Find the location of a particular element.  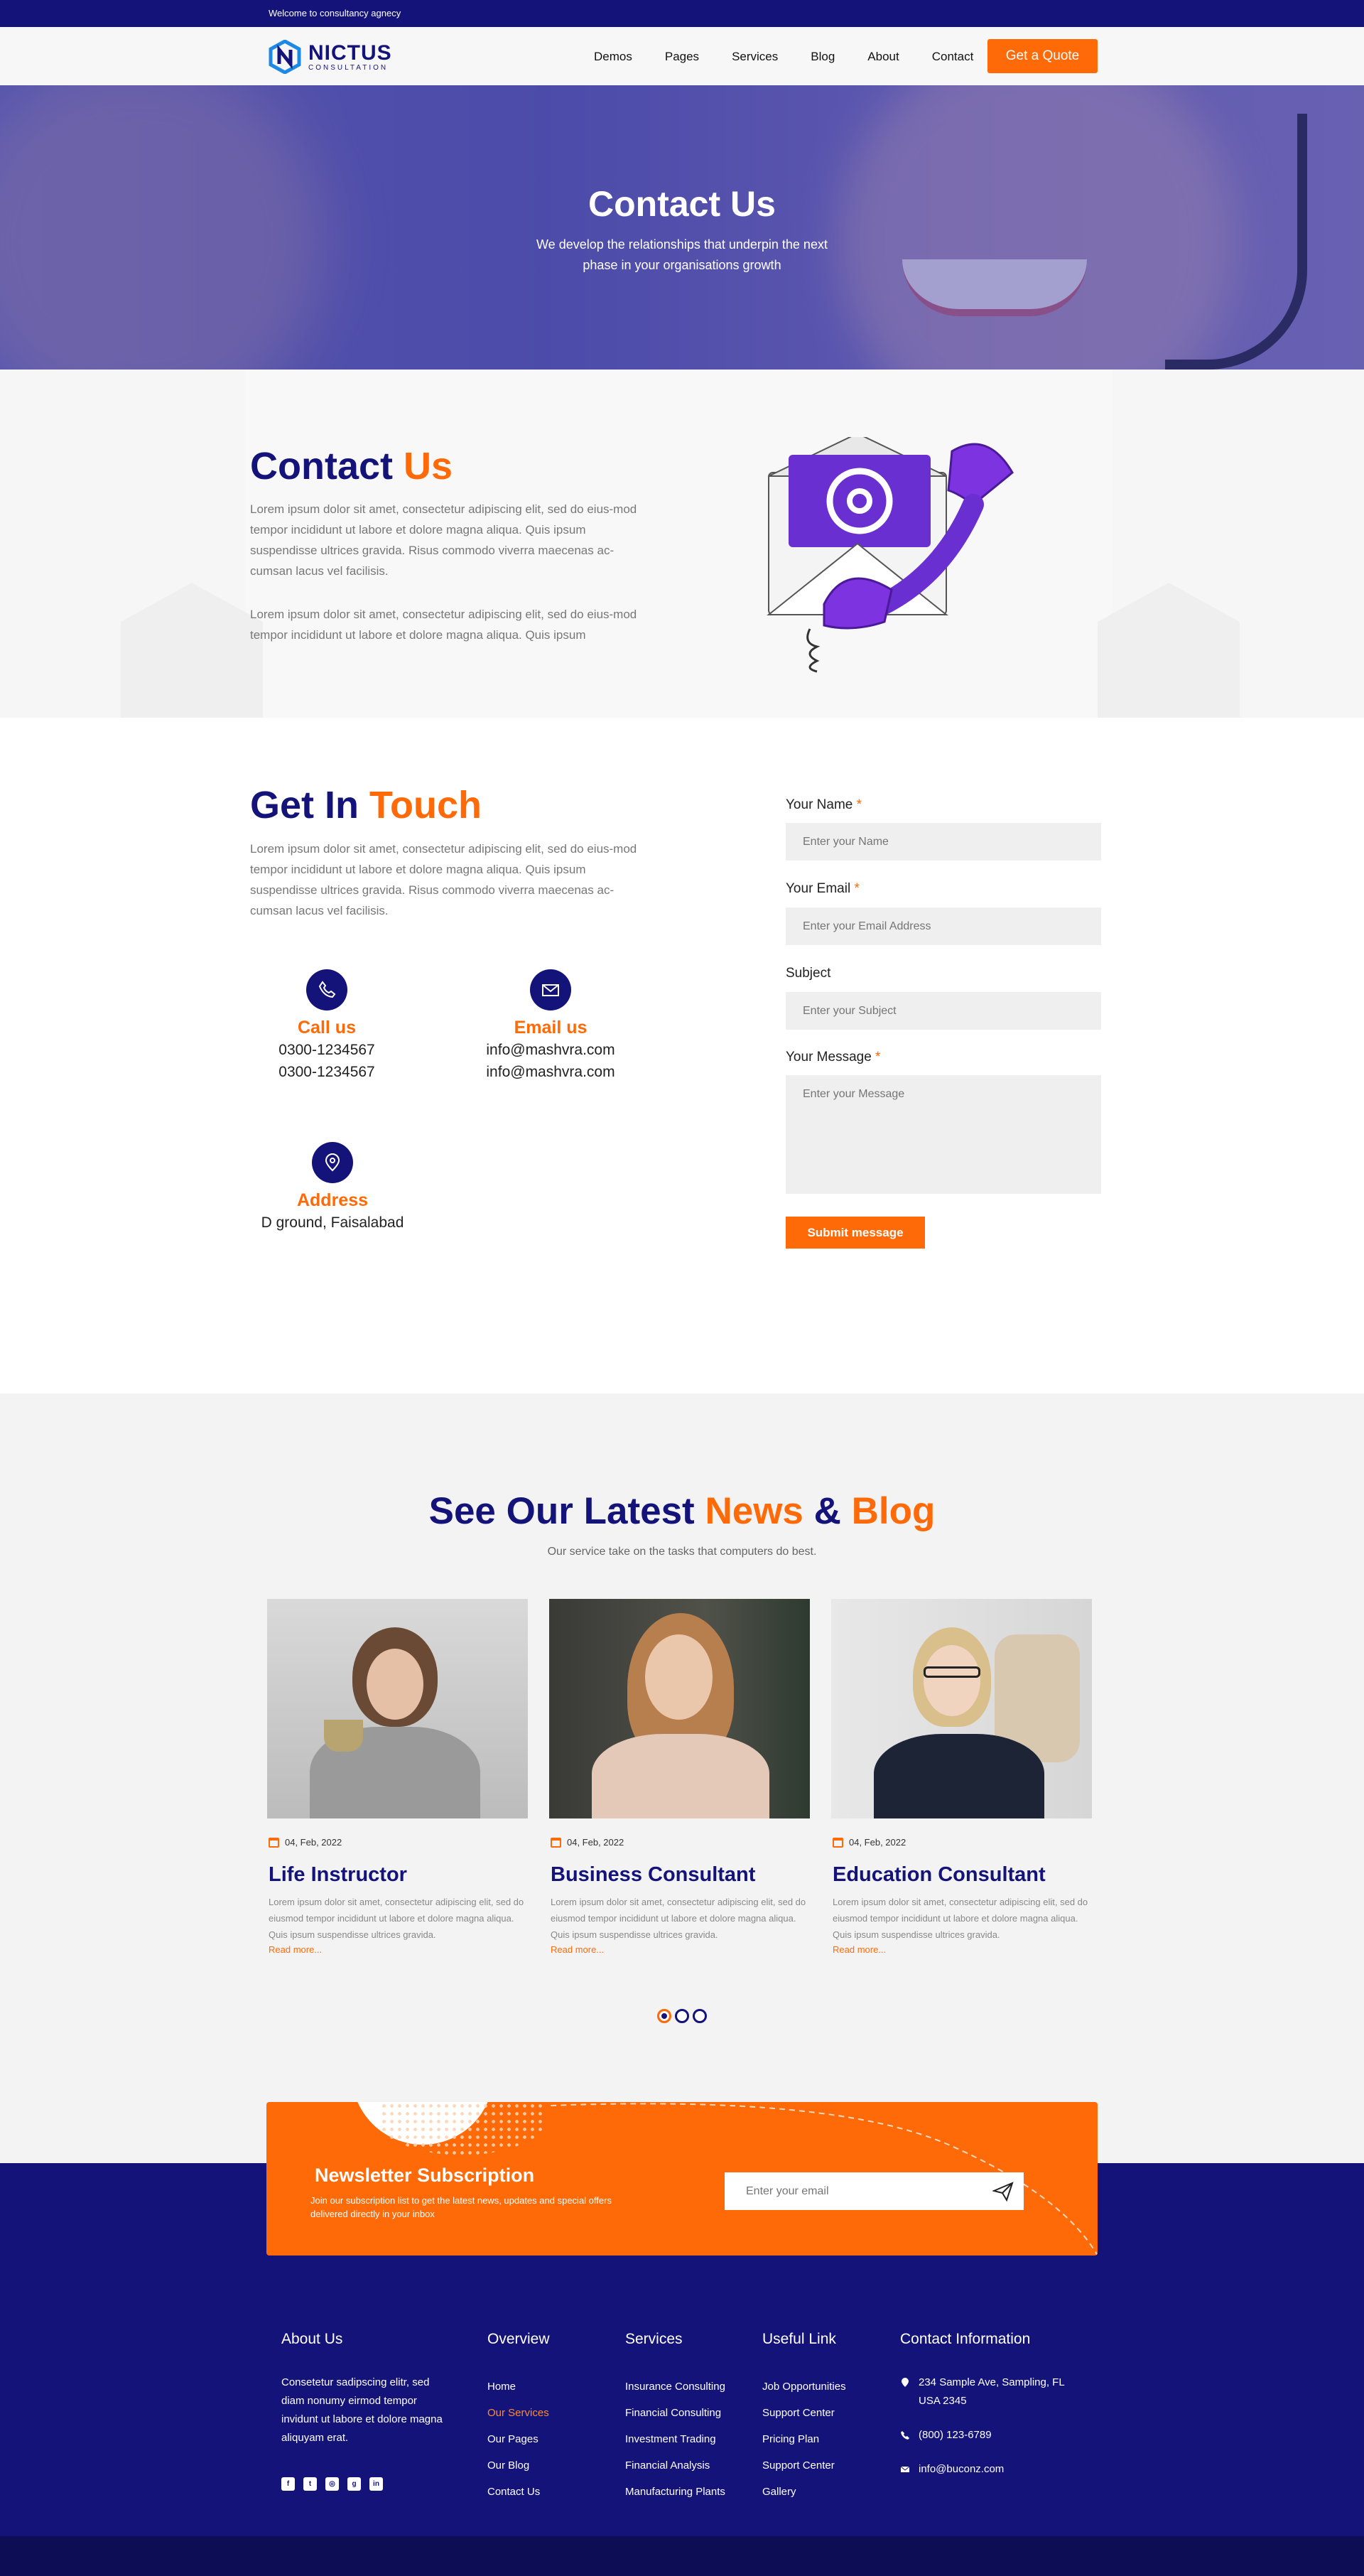

blog-card-title: Life Instructor is located at coordinates (399, 1875).